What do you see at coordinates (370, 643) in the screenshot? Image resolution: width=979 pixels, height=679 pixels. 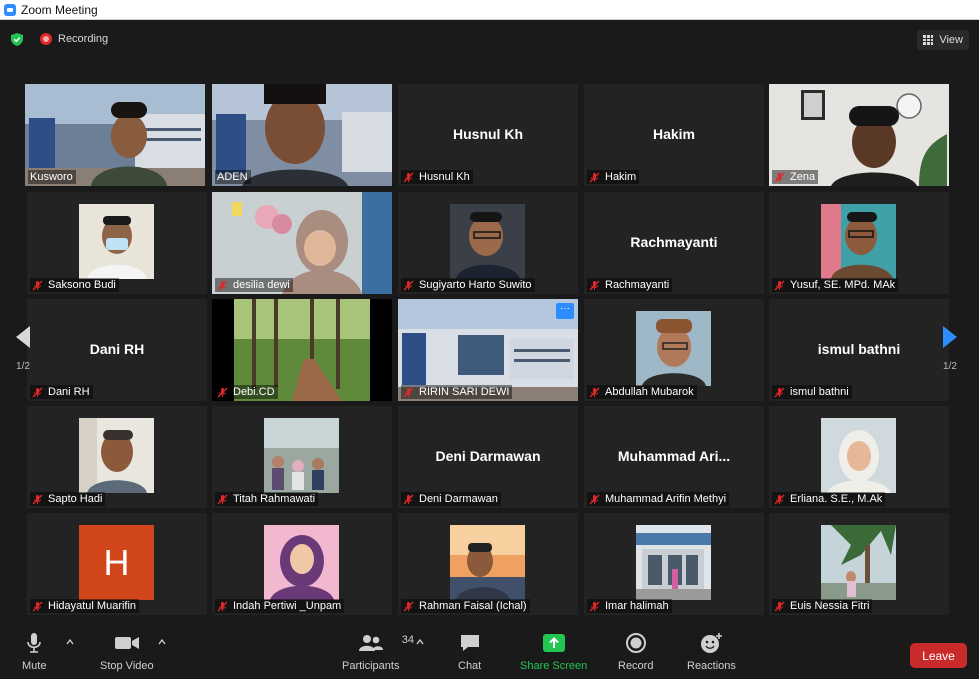 I see `participants-icon` at bounding box center [370, 643].